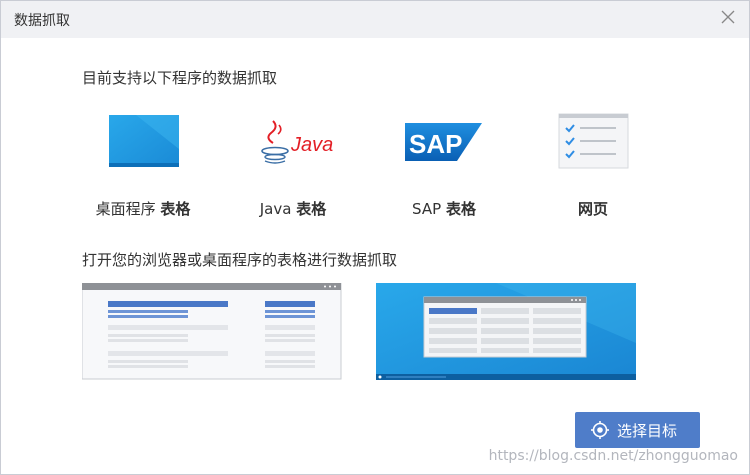 This screenshot has width=750, height=475. What do you see at coordinates (42, 21) in the screenshot?
I see `dialog-title: 数据抓取` at bounding box center [42, 21].